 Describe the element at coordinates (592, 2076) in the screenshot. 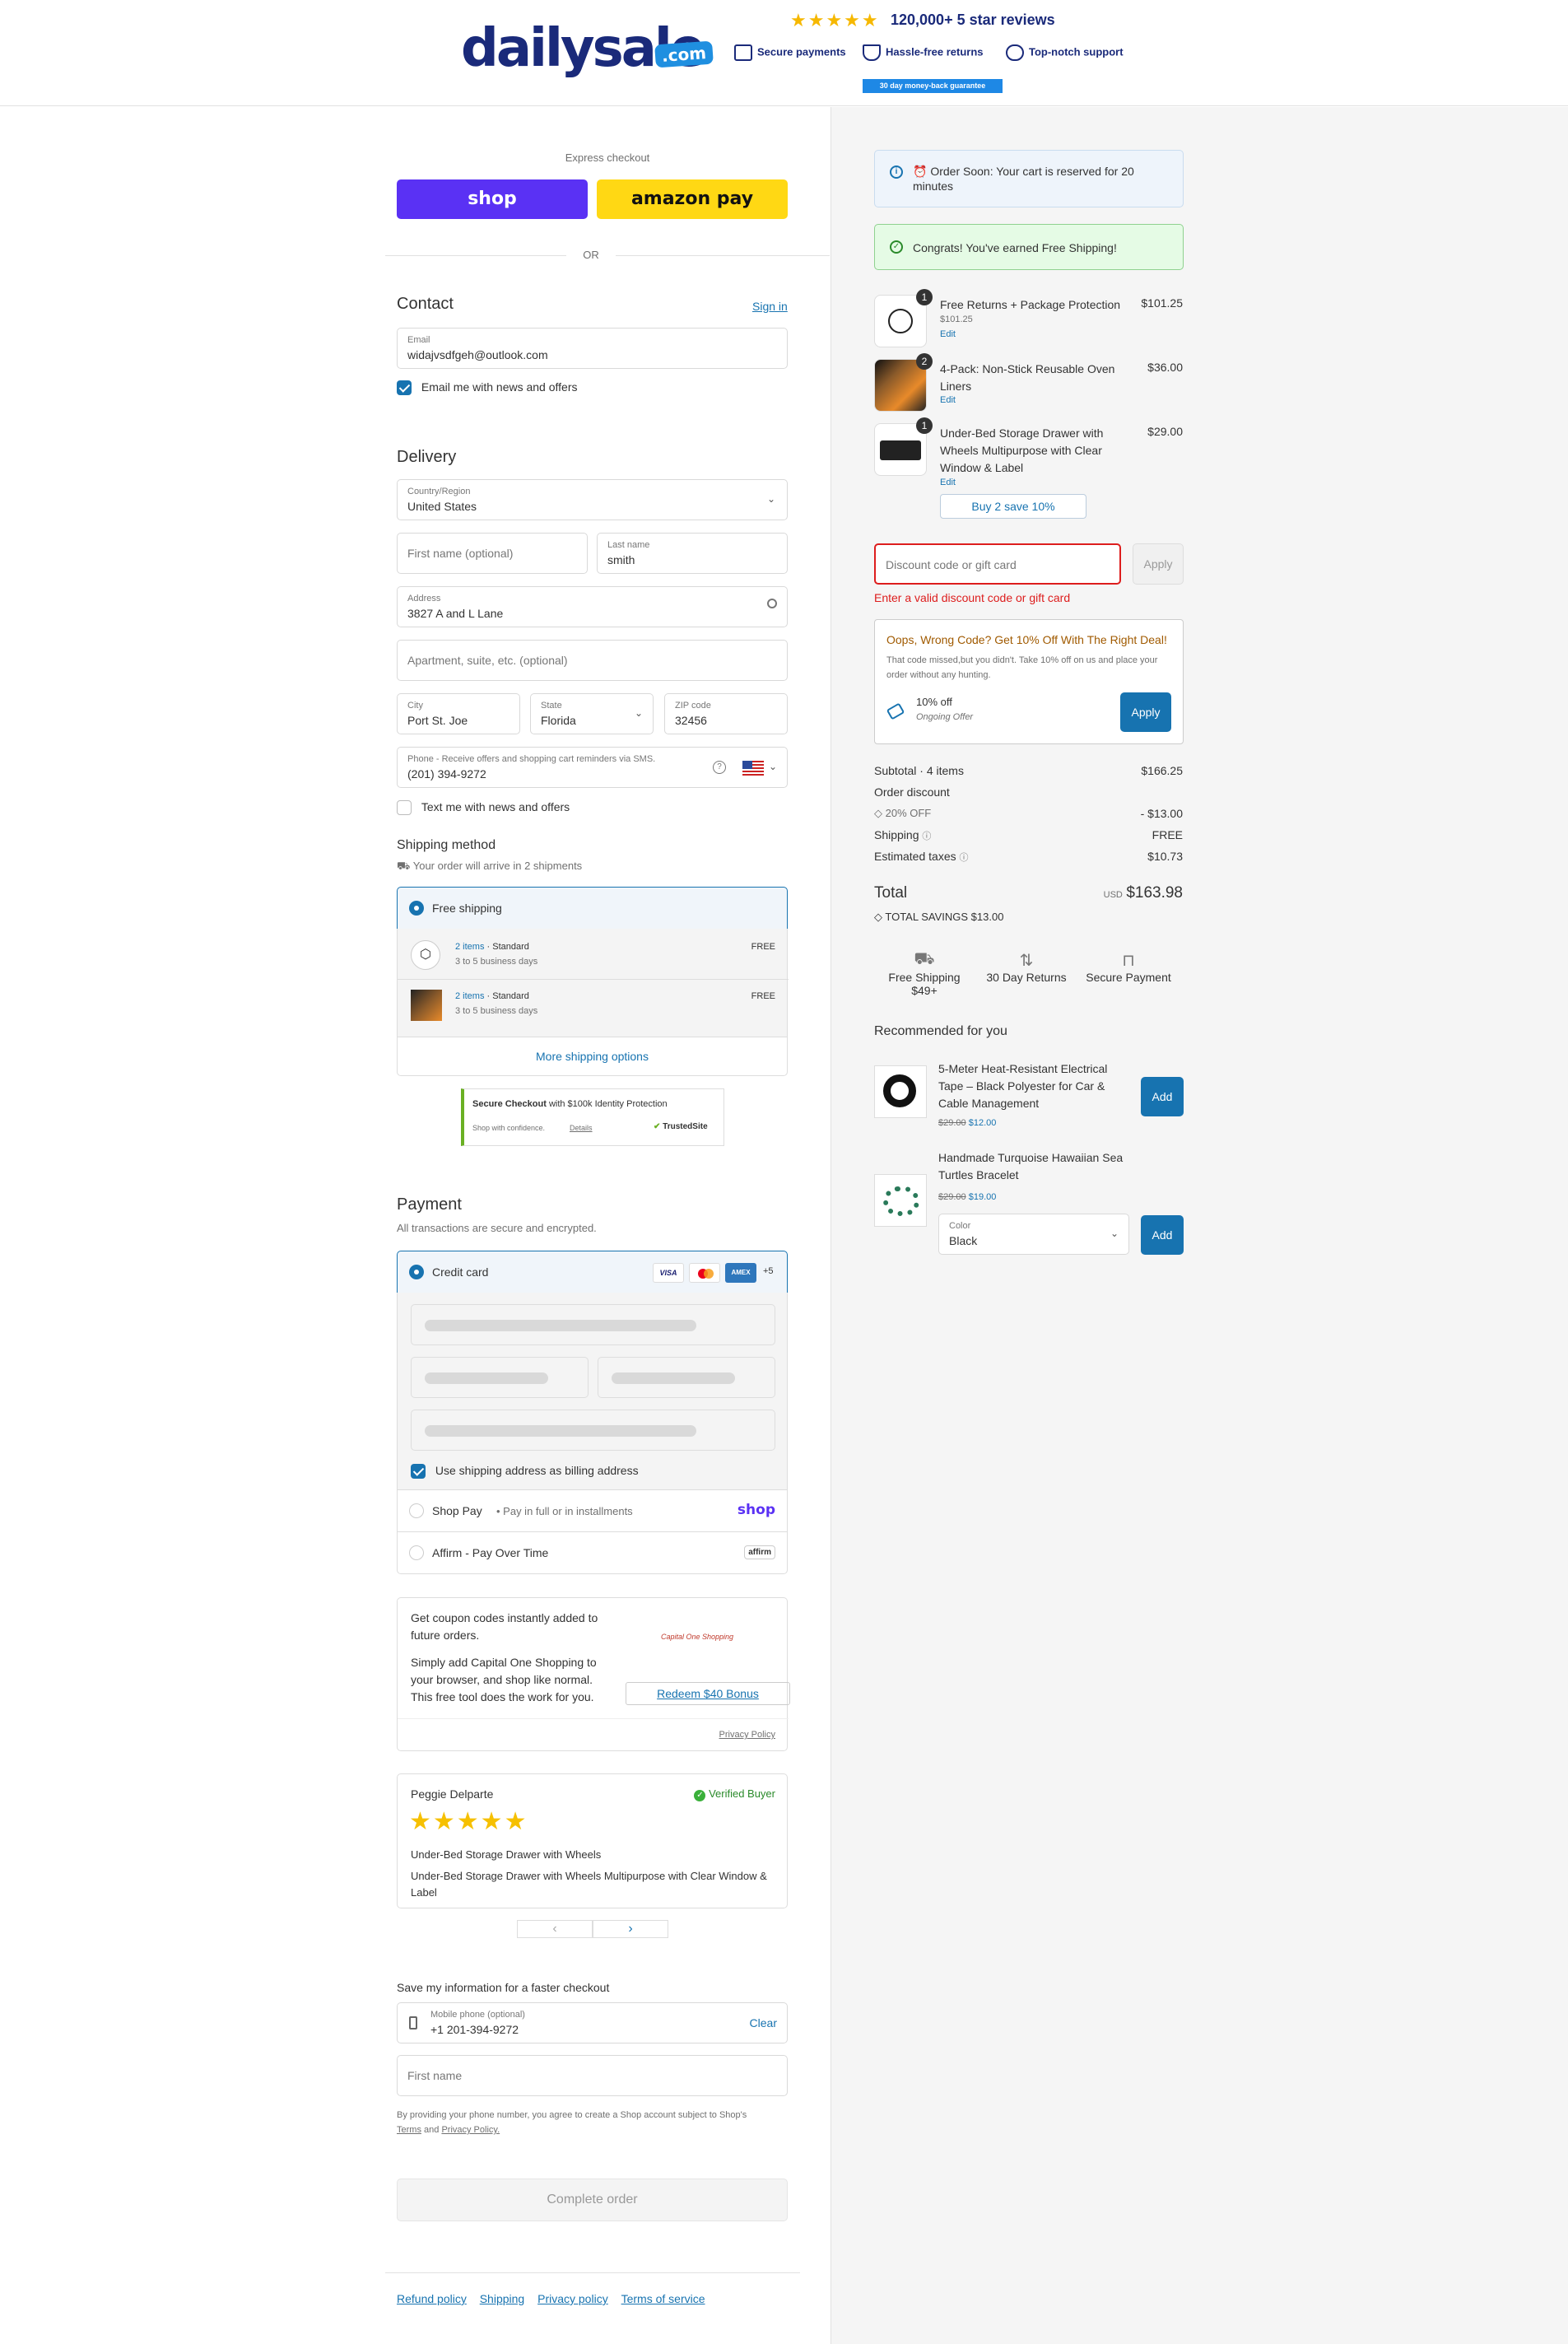

I see `save-first-name-field: First name` at that location.